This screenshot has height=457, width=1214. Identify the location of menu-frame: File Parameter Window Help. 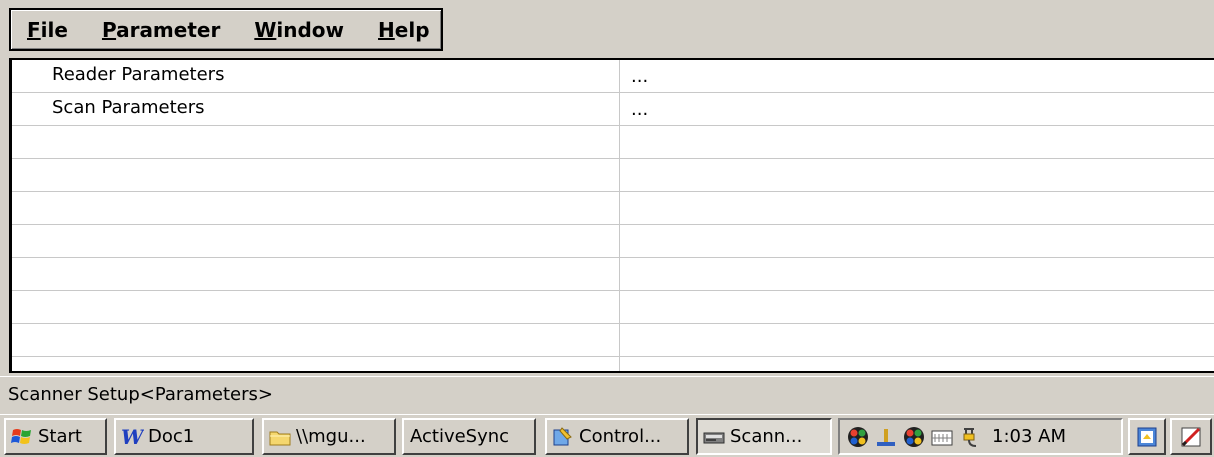
(226, 29).